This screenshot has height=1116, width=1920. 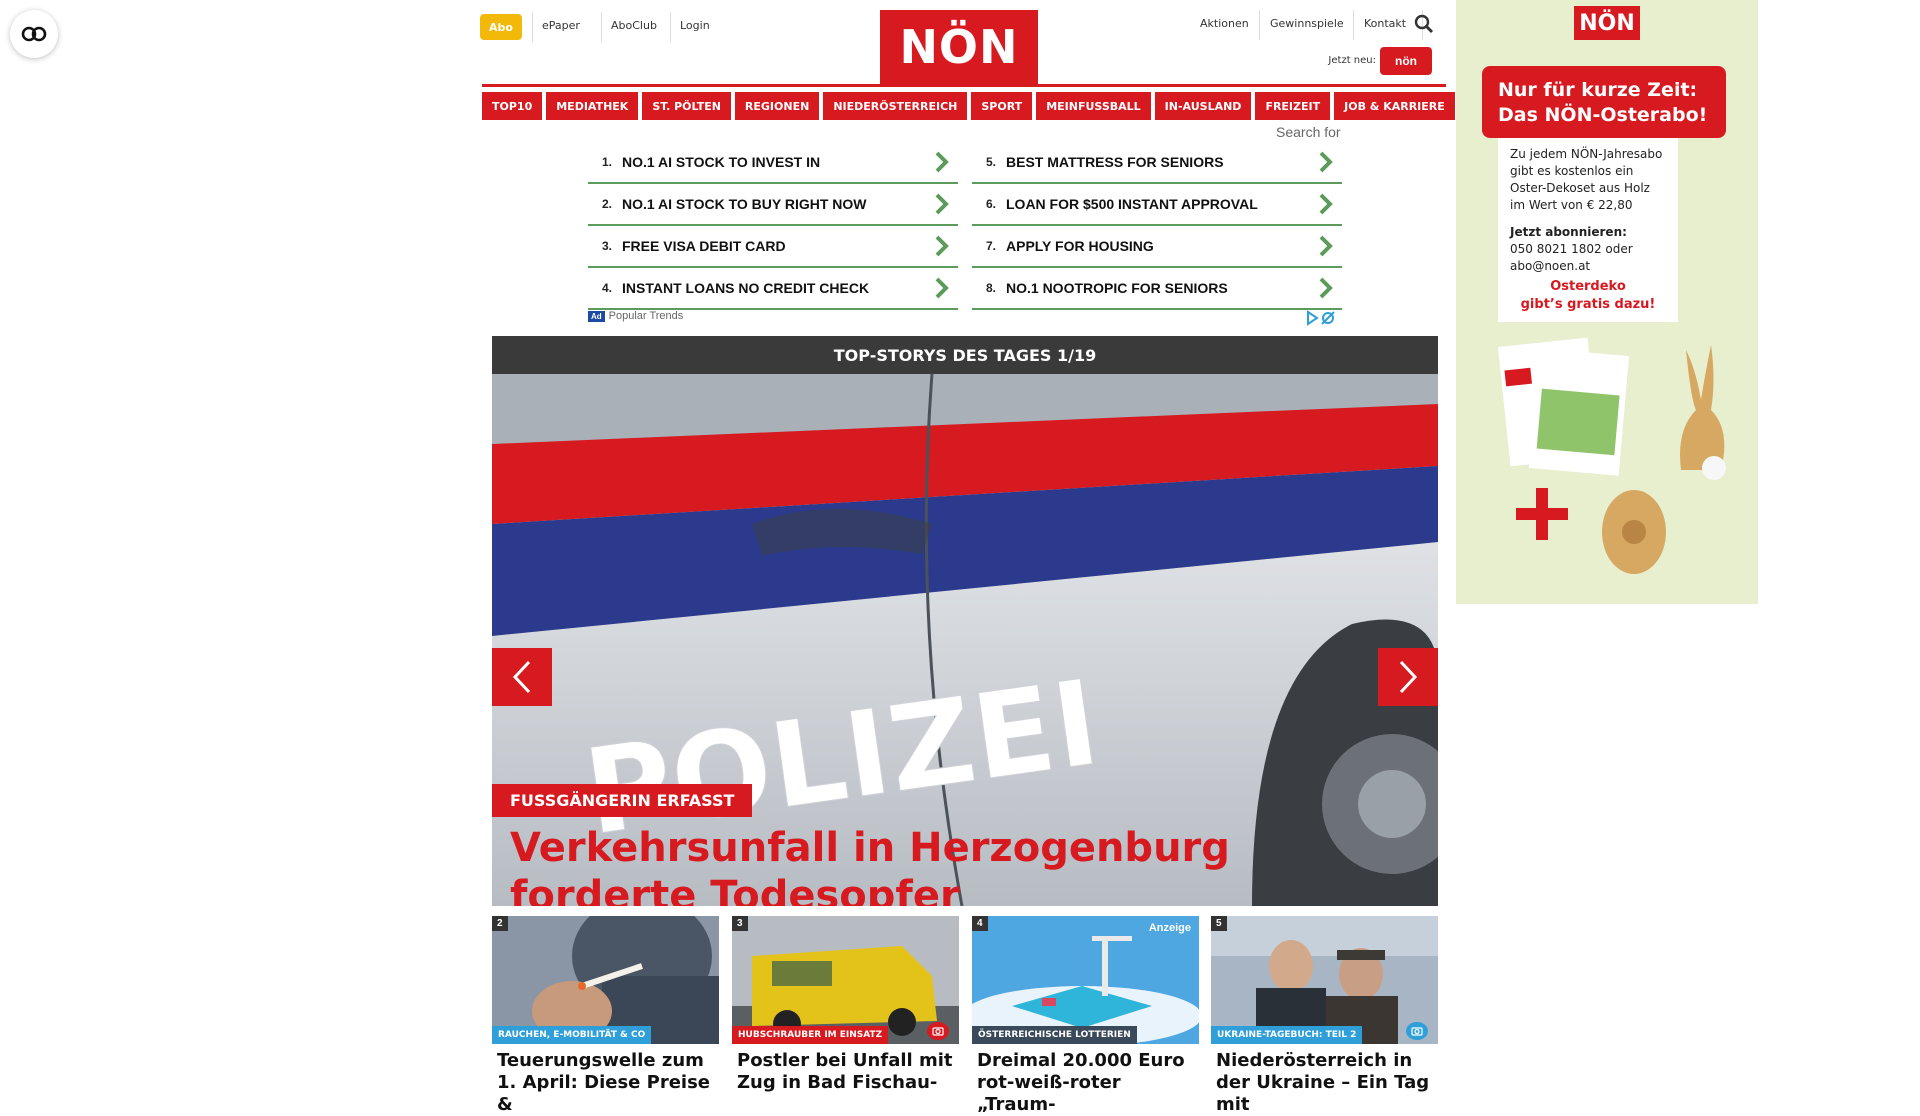 I want to click on list-number: 7., so click(x=990, y=246).